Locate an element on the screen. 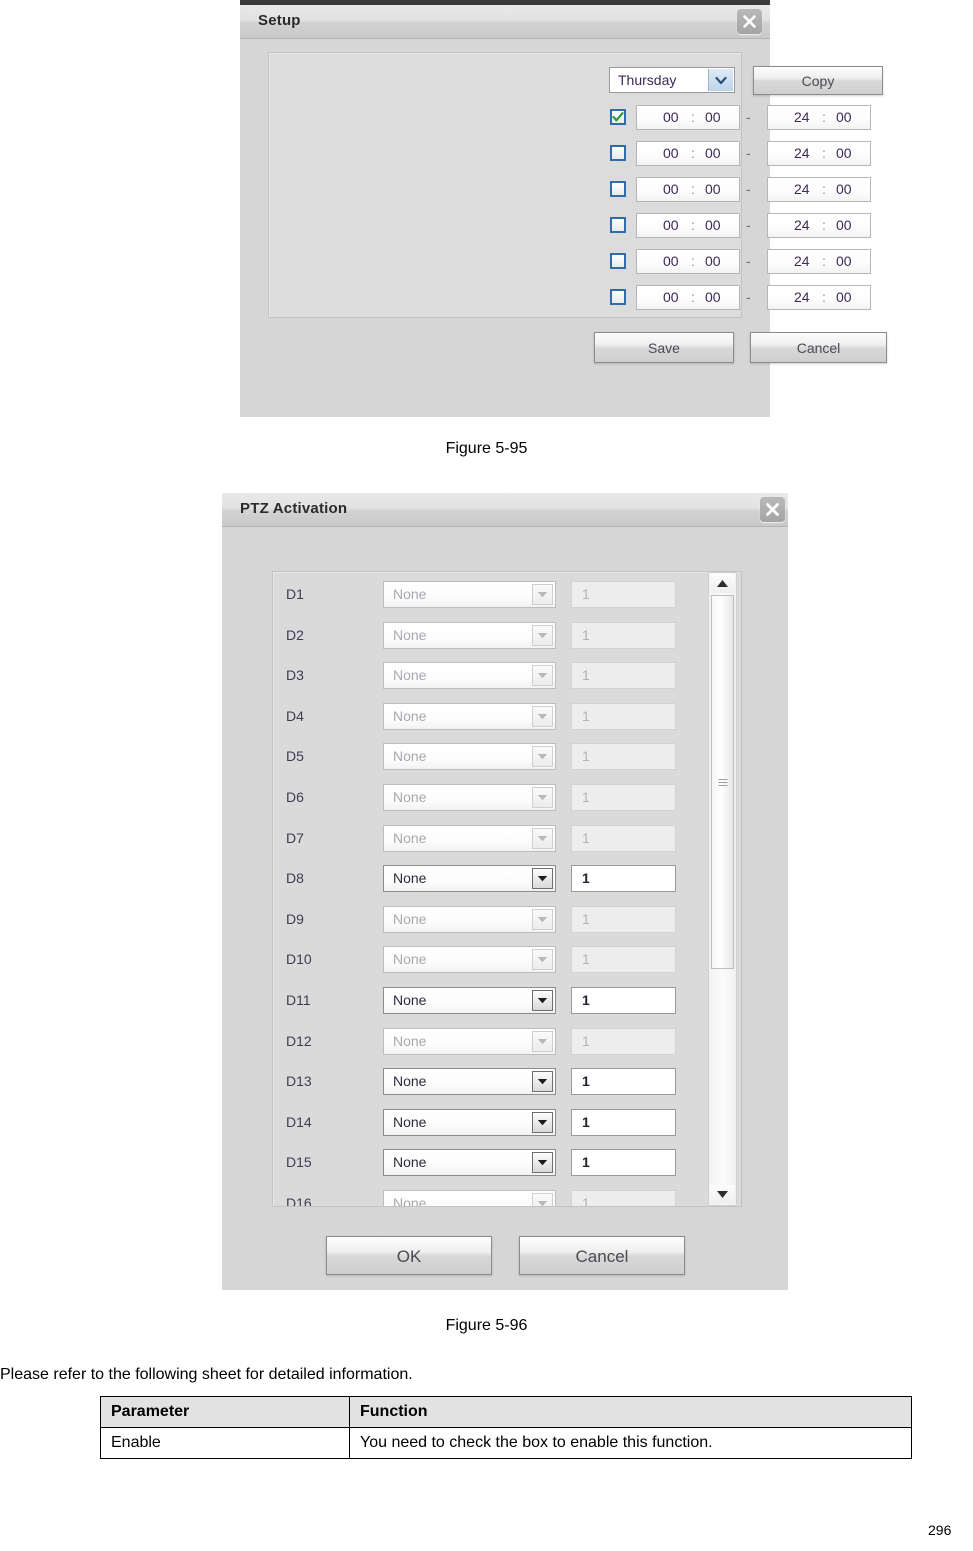 Image resolution: width=973 pixels, height=1551 pixels. scrollbar-thumb is located at coordinates (722, 782).